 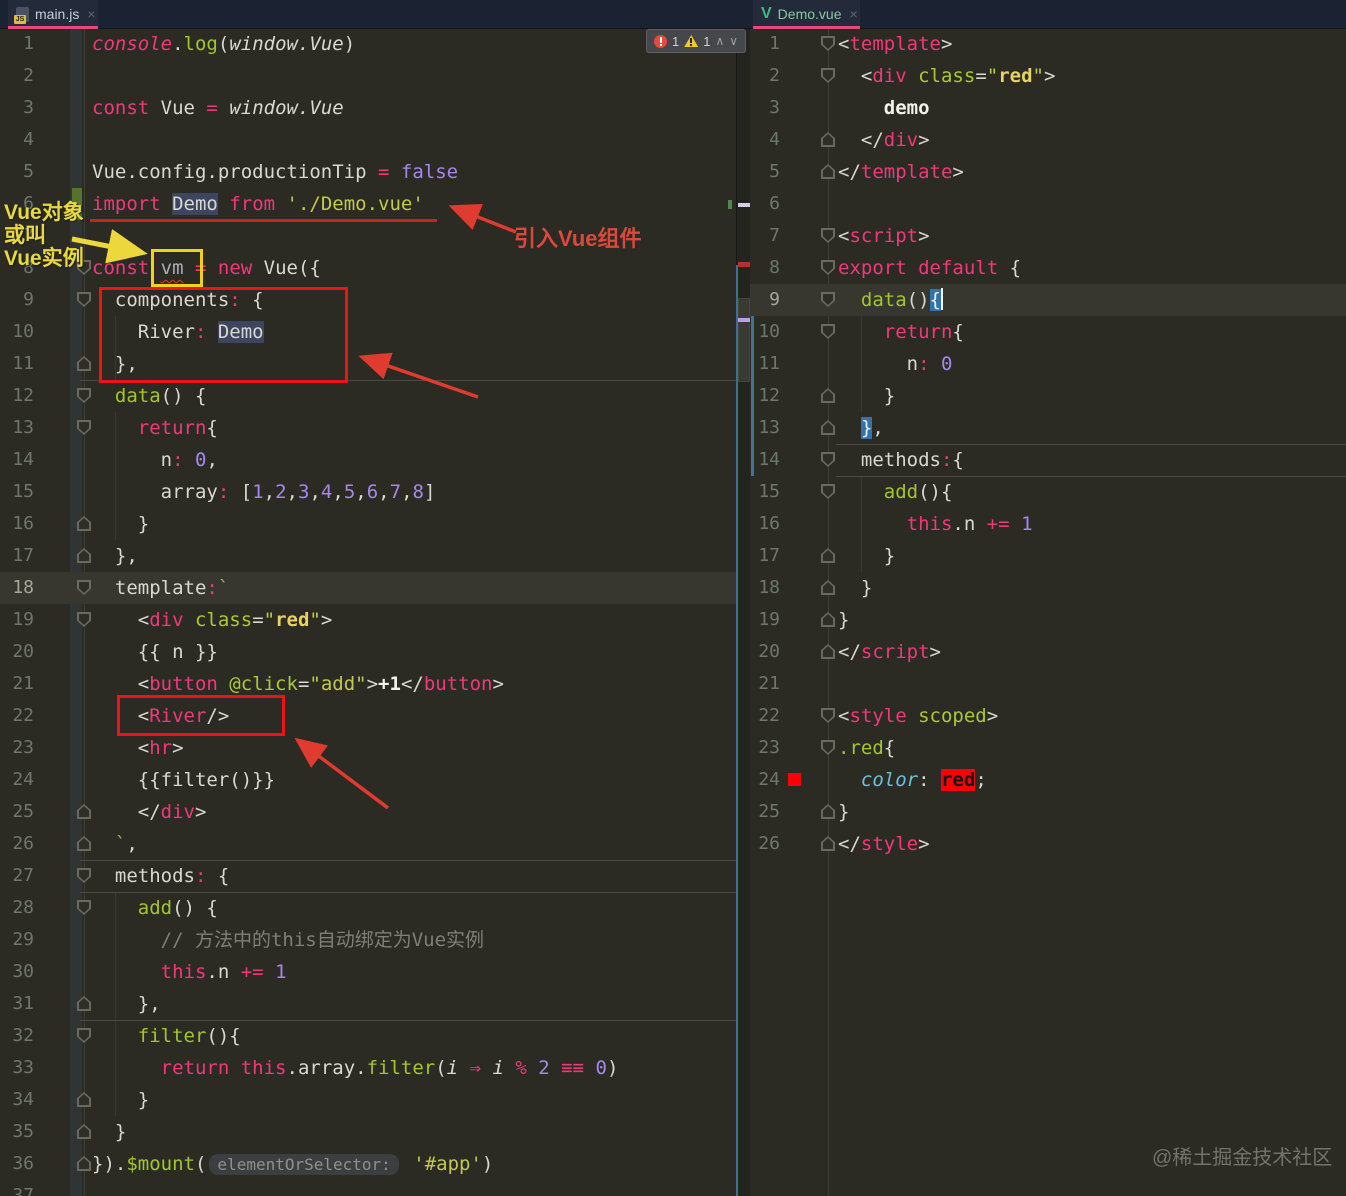 I want to click on line-number: 7, so click(x=765, y=236).